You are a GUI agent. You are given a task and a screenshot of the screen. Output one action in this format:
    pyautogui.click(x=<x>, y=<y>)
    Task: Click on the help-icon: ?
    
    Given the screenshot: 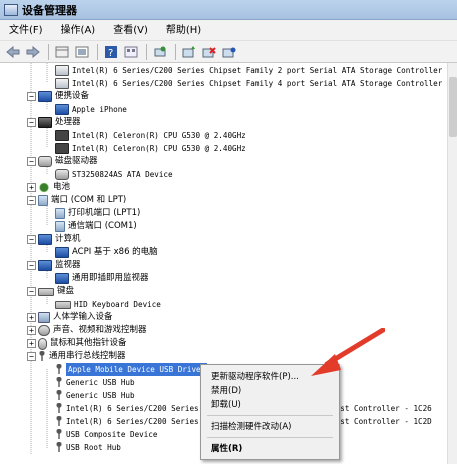 What is the action you would take?
    pyautogui.click(x=111, y=51)
    